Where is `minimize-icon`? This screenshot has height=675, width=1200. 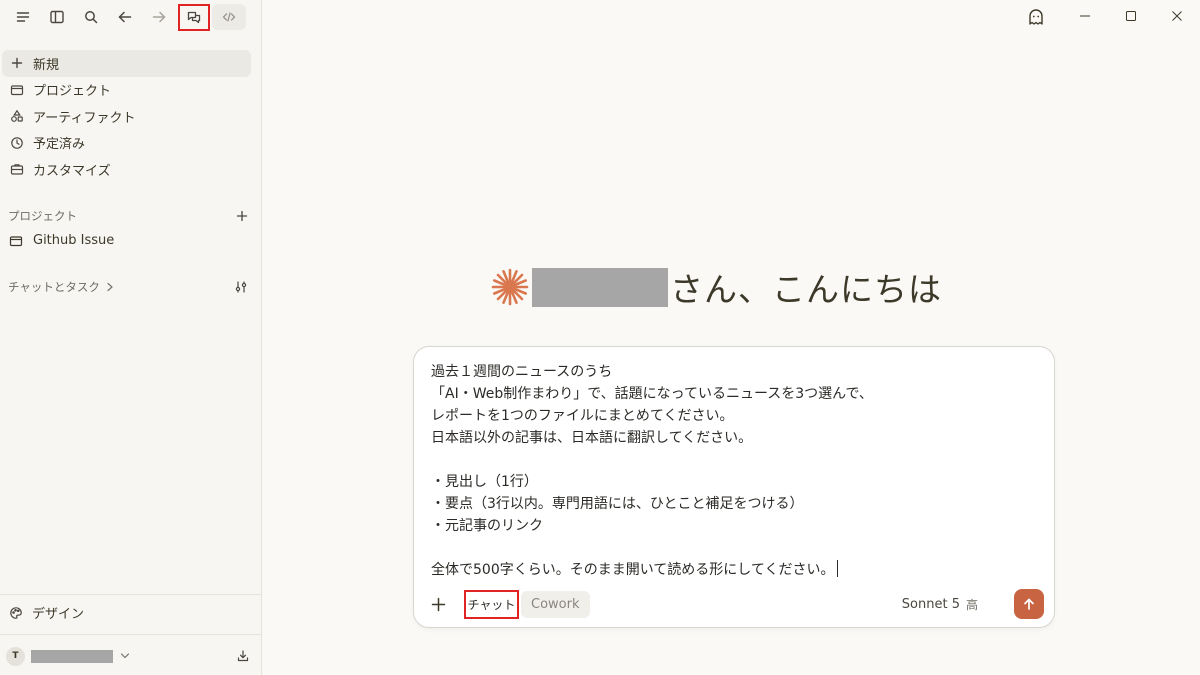 minimize-icon is located at coordinates (1085, 16).